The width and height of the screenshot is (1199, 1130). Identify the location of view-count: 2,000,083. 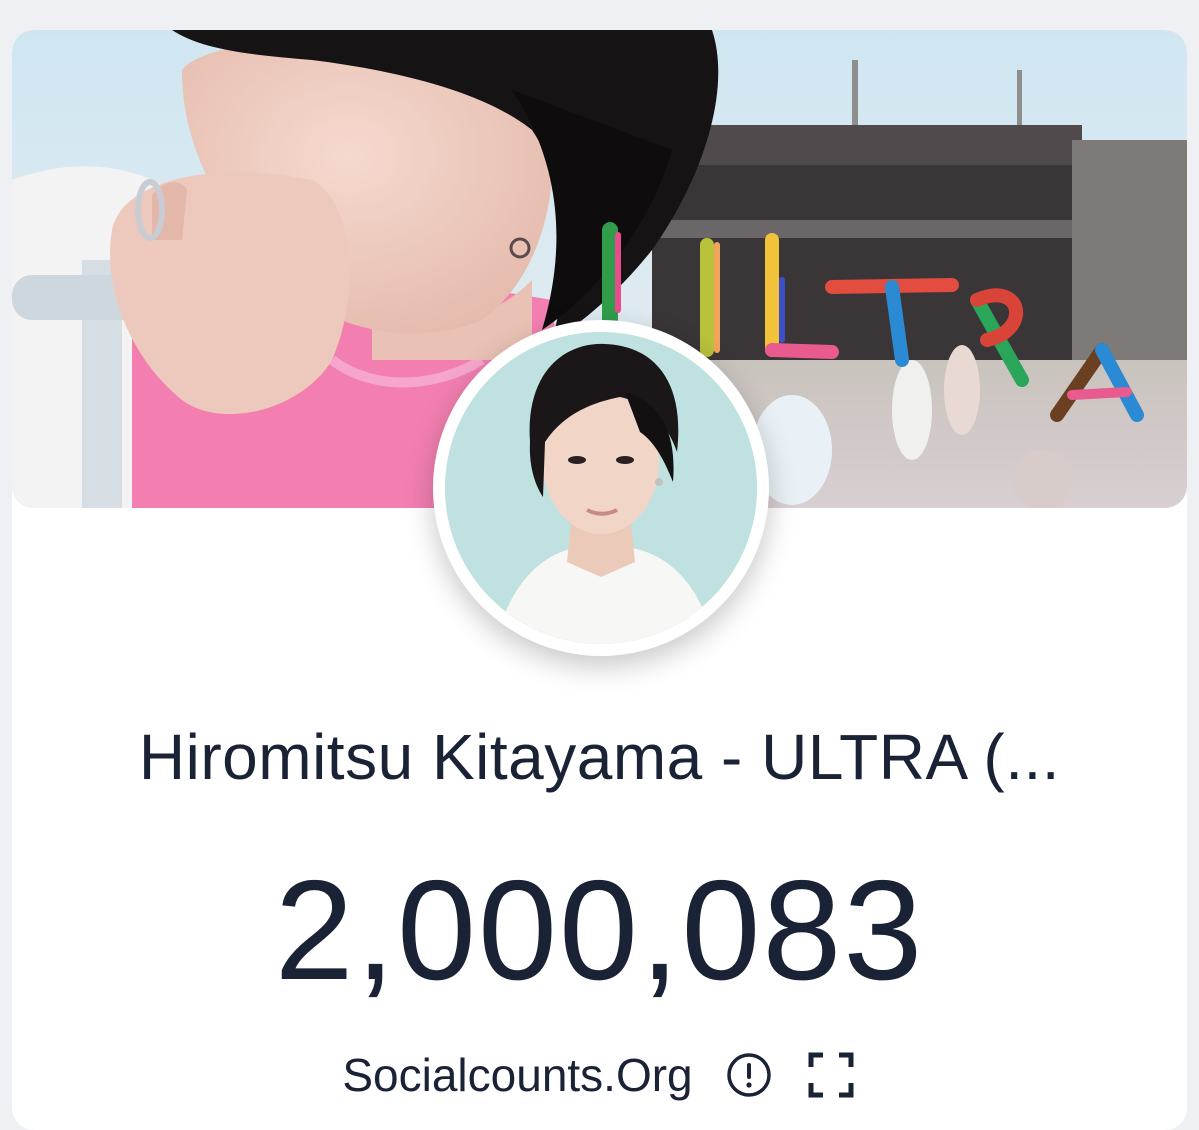
(599, 930).